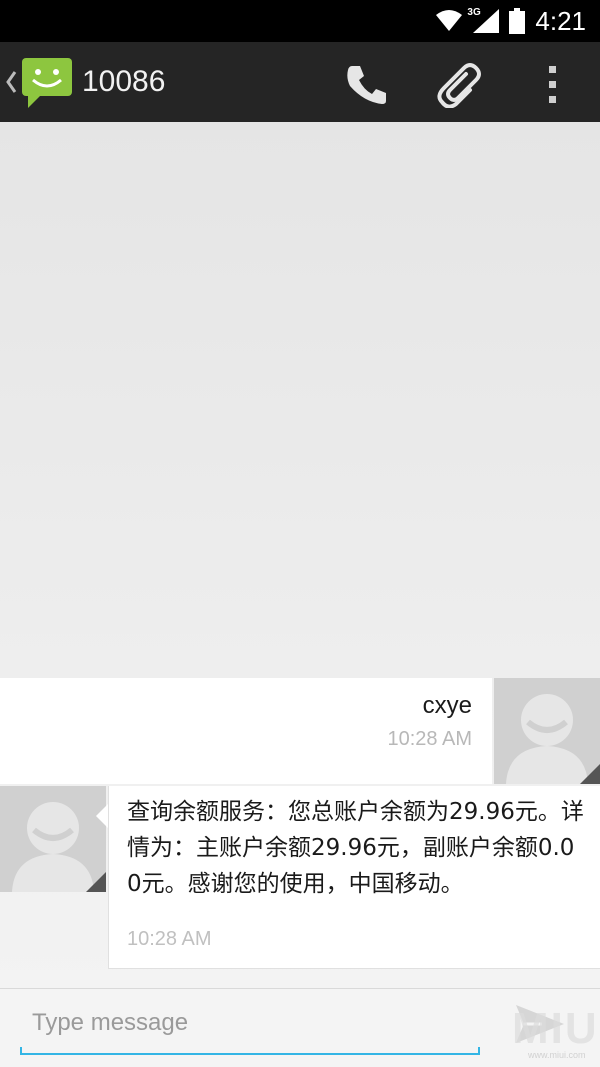 This screenshot has width=600, height=1067. I want to click on wifi-icon, so click(449, 20).